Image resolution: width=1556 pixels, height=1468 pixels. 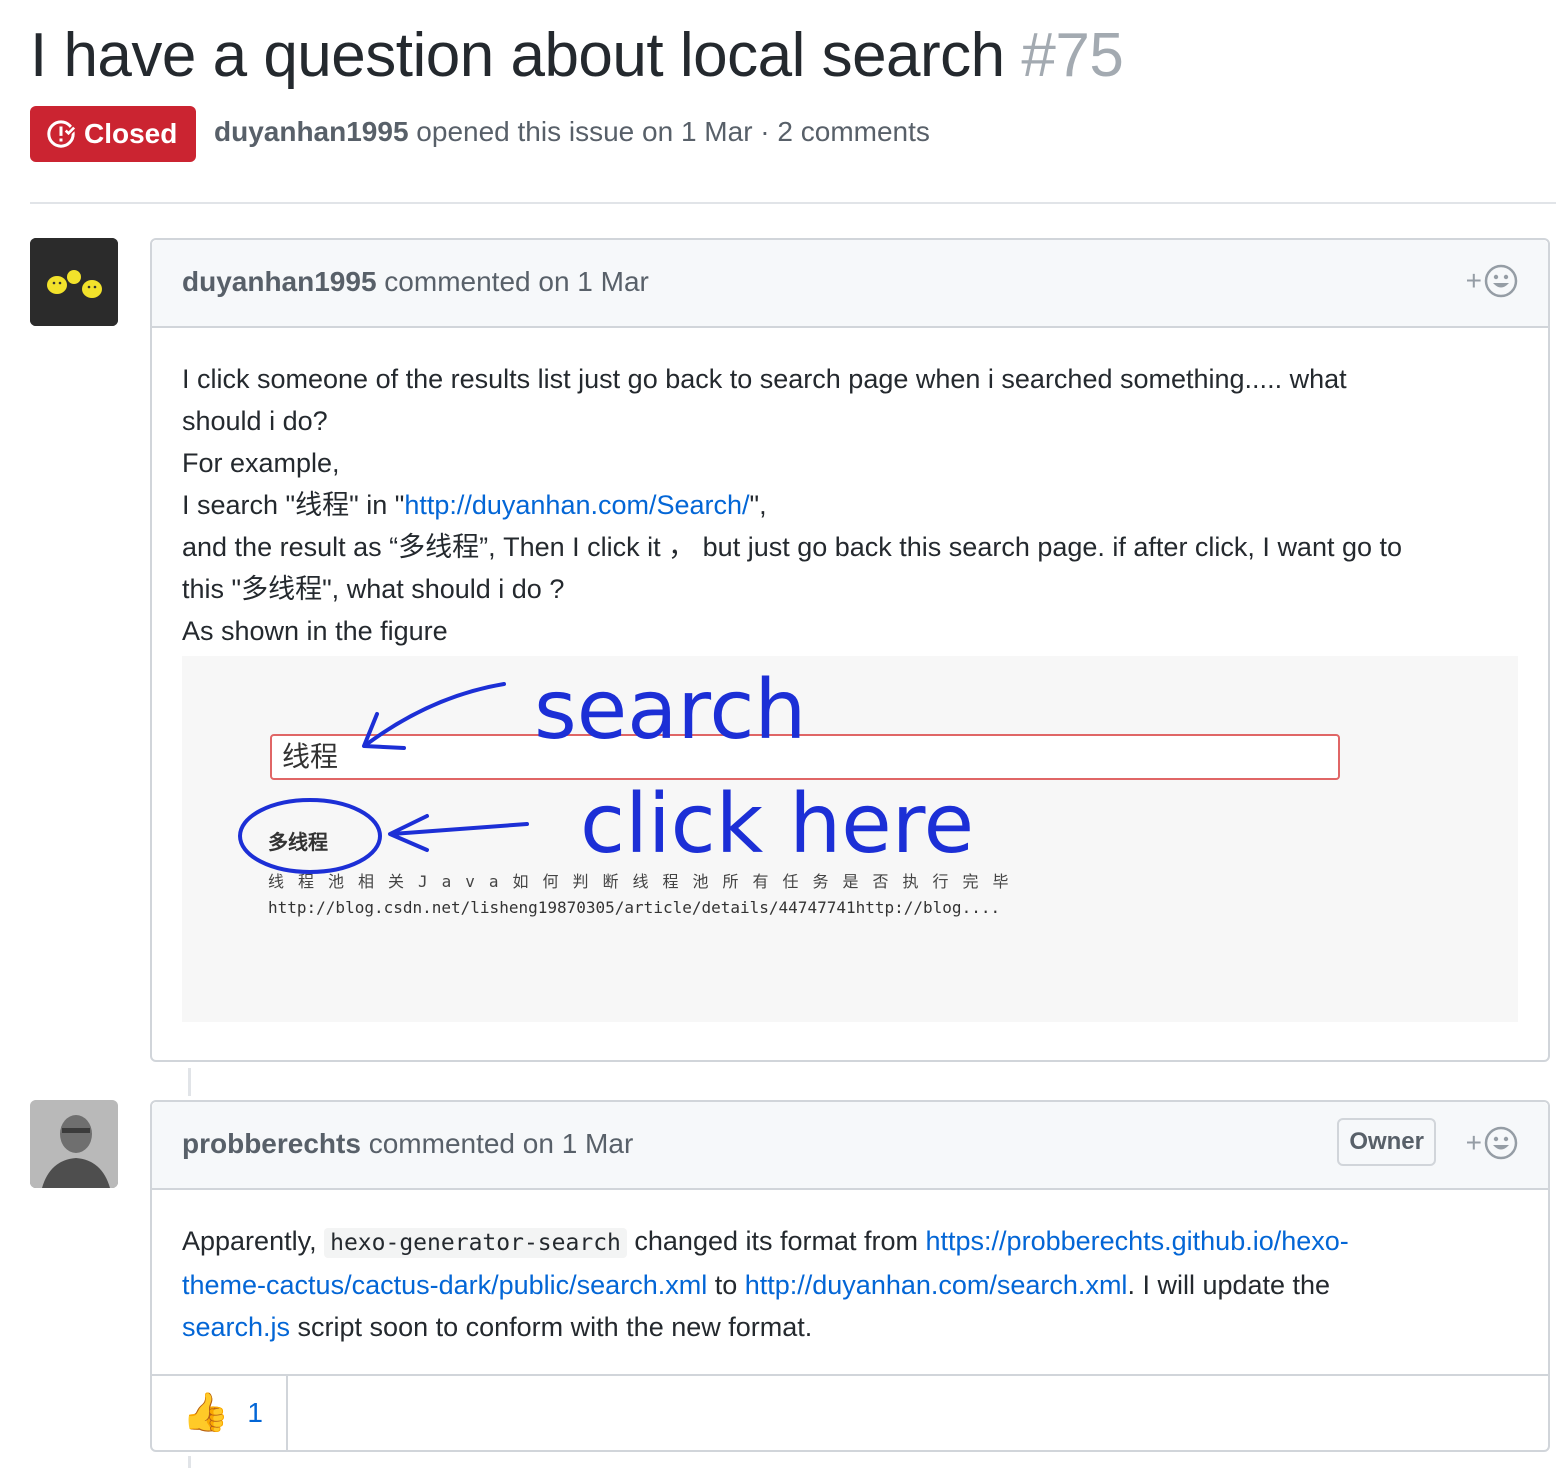 What do you see at coordinates (261, 463) in the screenshot?
I see `body-line: For example,` at bounding box center [261, 463].